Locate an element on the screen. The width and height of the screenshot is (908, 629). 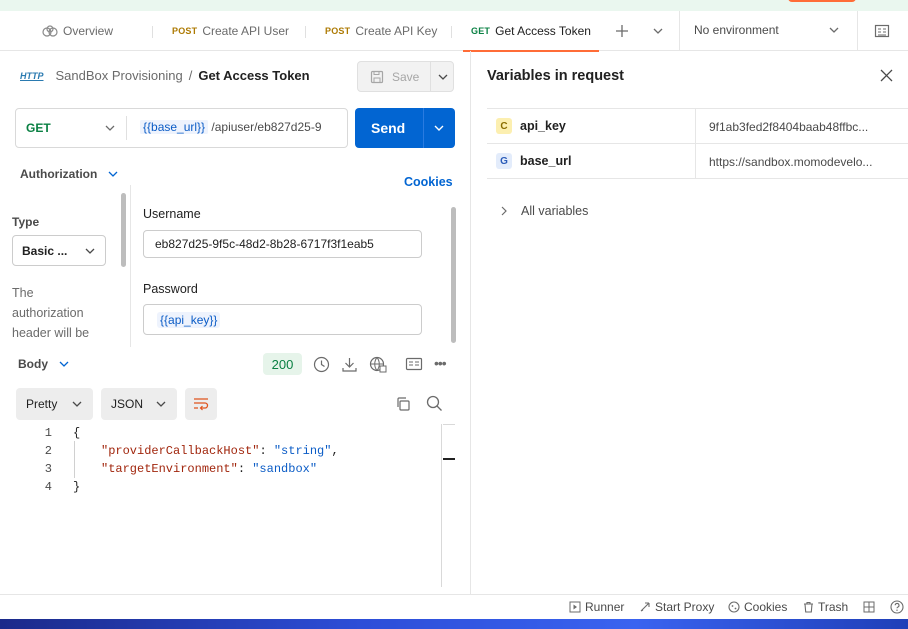
trash-label: Trash is located at coordinates (833, 607).